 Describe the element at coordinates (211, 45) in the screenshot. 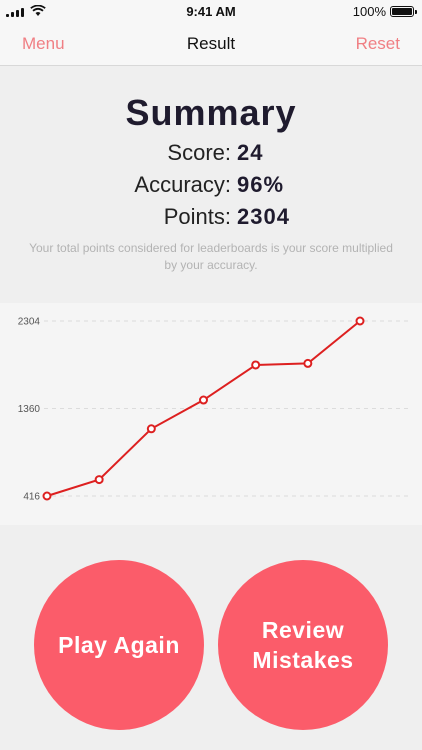

I see `nav-bar: Menu Result Reset` at that location.